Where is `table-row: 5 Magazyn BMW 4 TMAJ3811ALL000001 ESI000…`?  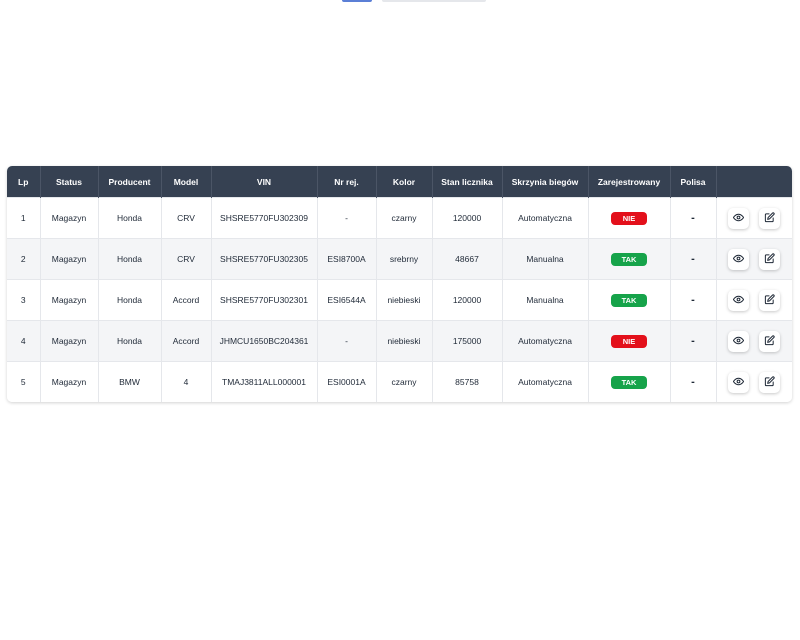 table-row: 5 Magazyn BMW 4 TMAJ3811ALL000001 ESI000… is located at coordinates (399, 381).